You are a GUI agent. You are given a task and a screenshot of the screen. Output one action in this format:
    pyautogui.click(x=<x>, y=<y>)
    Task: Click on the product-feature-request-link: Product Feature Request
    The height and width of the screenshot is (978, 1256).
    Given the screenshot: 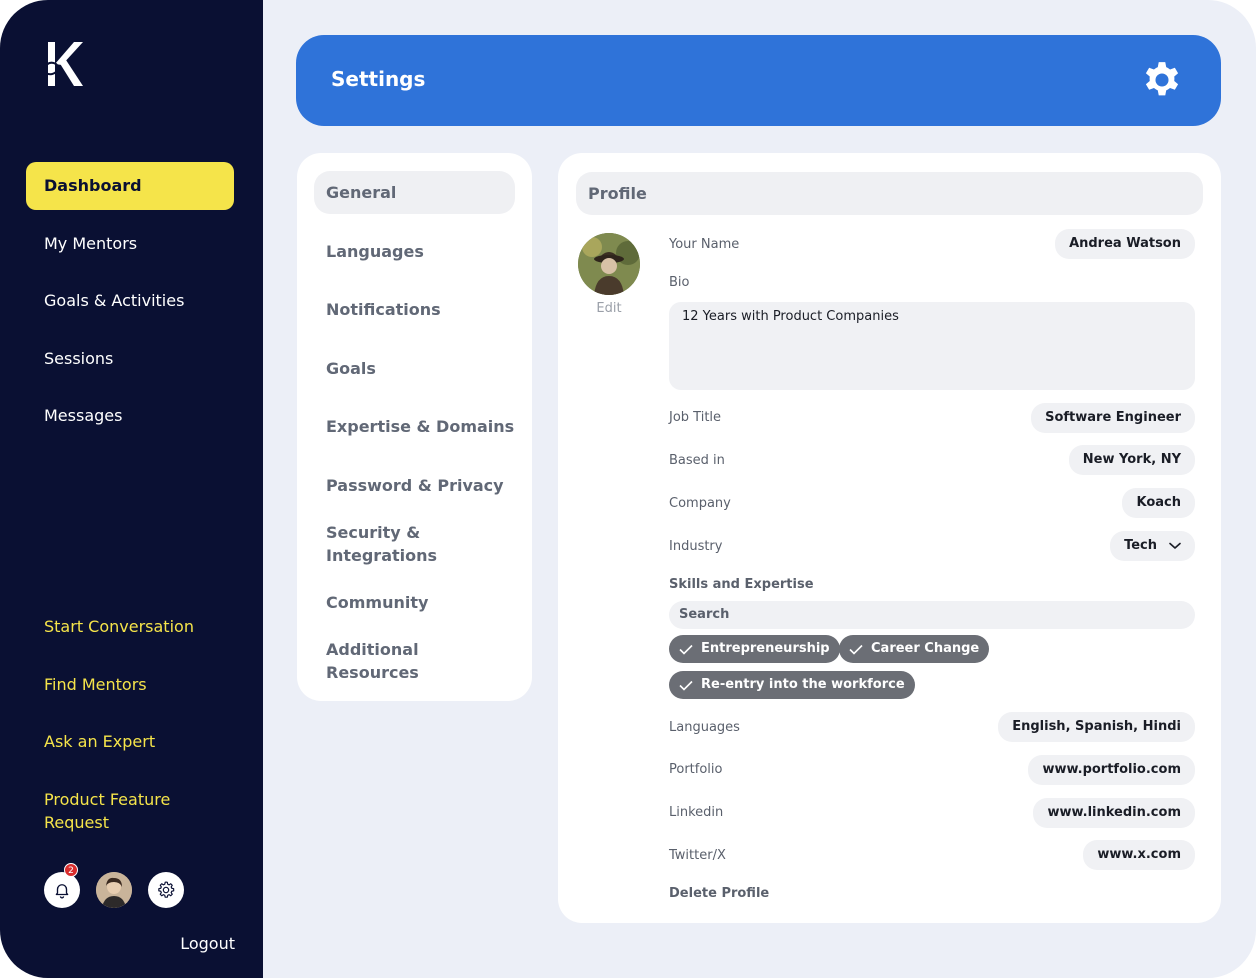 What is the action you would take?
    pyautogui.click(x=139, y=811)
    